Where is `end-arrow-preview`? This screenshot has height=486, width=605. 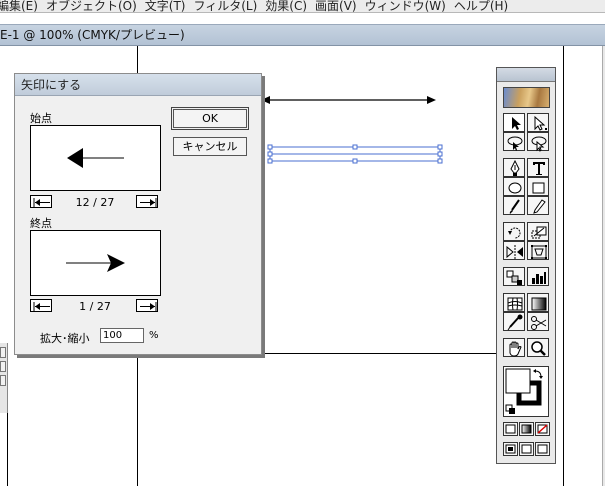 end-arrow-preview is located at coordinates (95, 263).